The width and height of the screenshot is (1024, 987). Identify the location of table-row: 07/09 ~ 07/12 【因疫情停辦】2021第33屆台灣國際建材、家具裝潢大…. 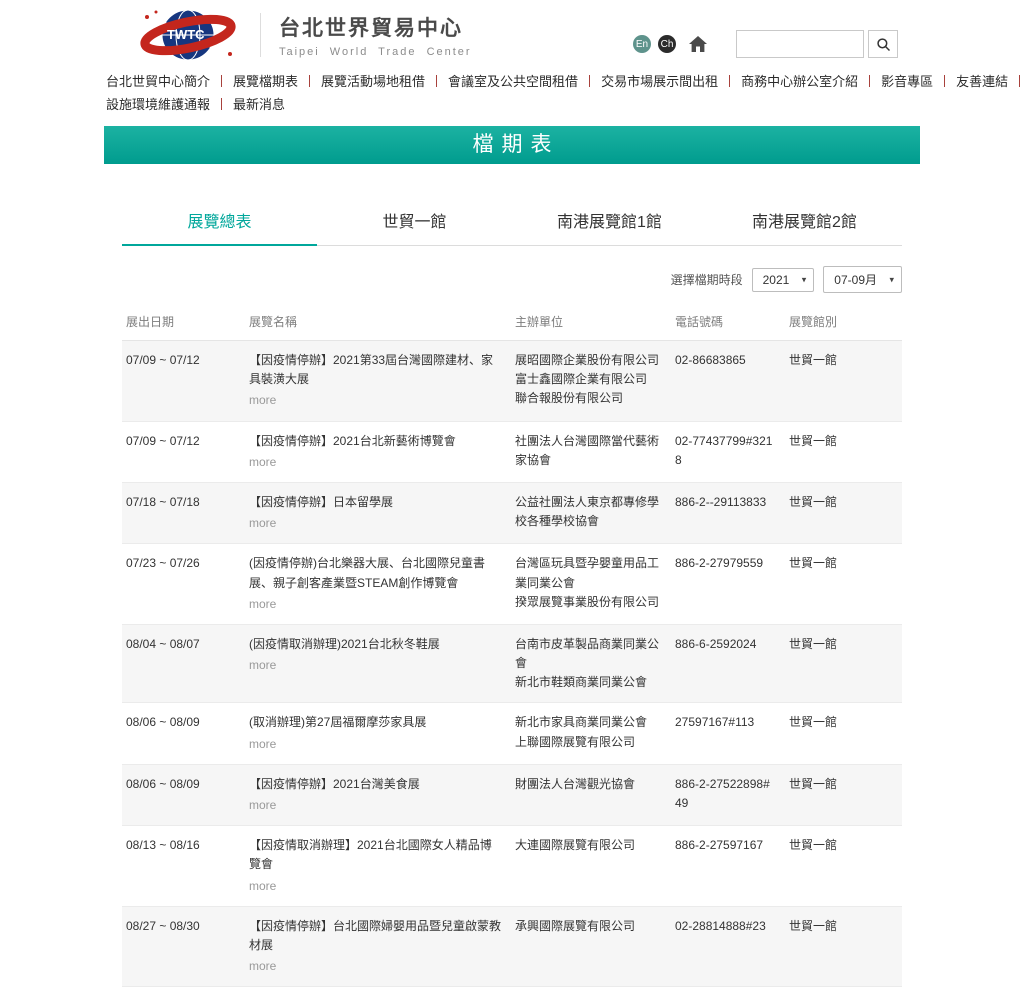
(512, 381).